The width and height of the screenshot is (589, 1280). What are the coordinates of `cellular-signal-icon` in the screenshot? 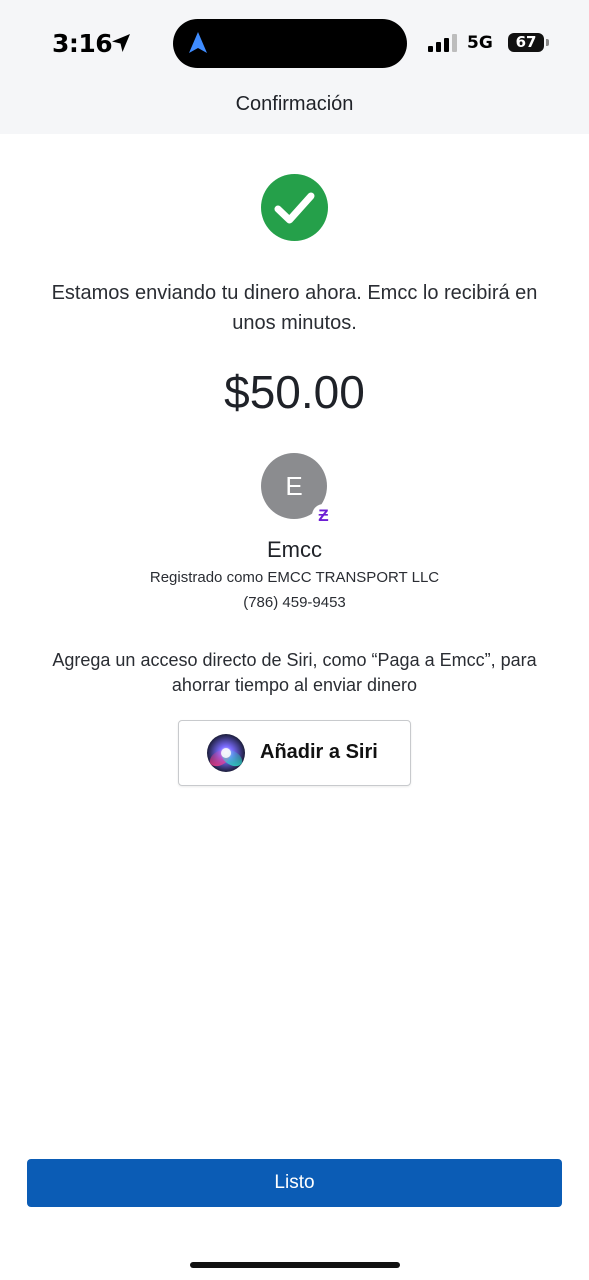 It's located at (442, 43).